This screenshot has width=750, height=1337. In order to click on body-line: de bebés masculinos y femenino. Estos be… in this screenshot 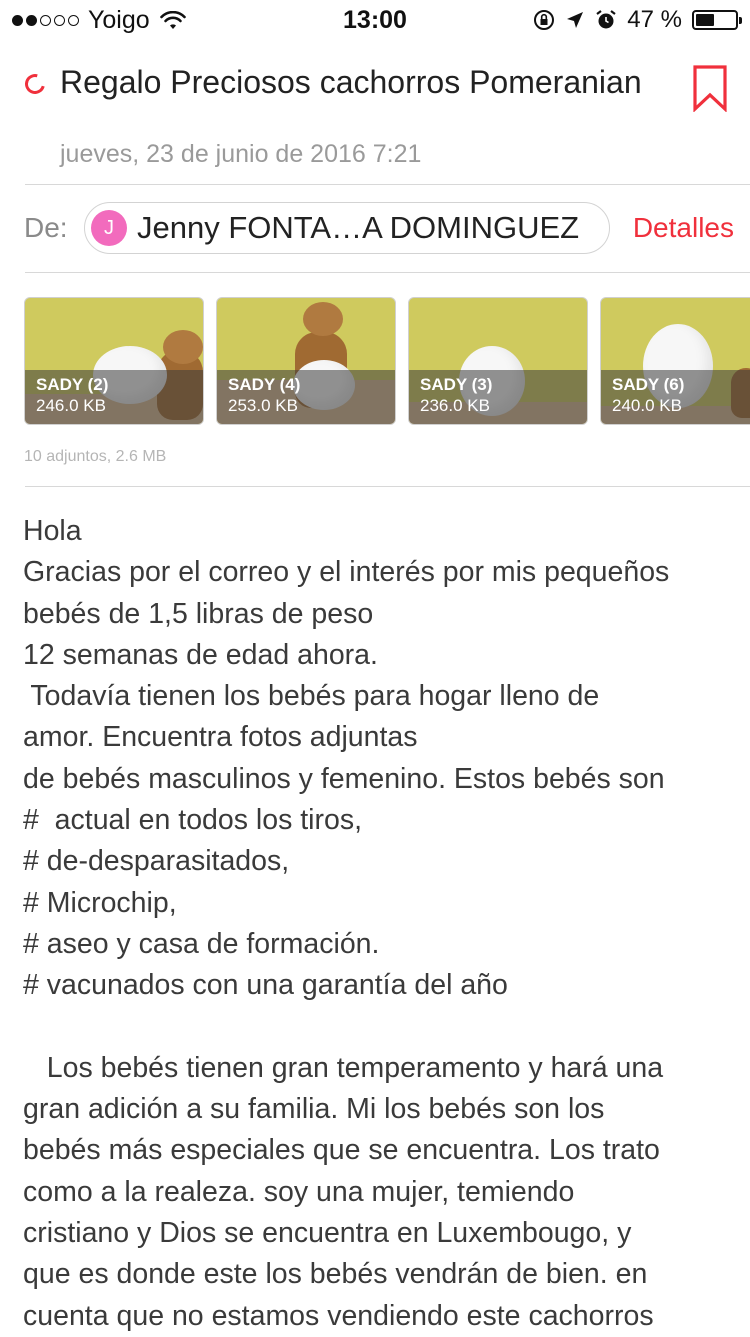, I will do `click(344, 778)`.